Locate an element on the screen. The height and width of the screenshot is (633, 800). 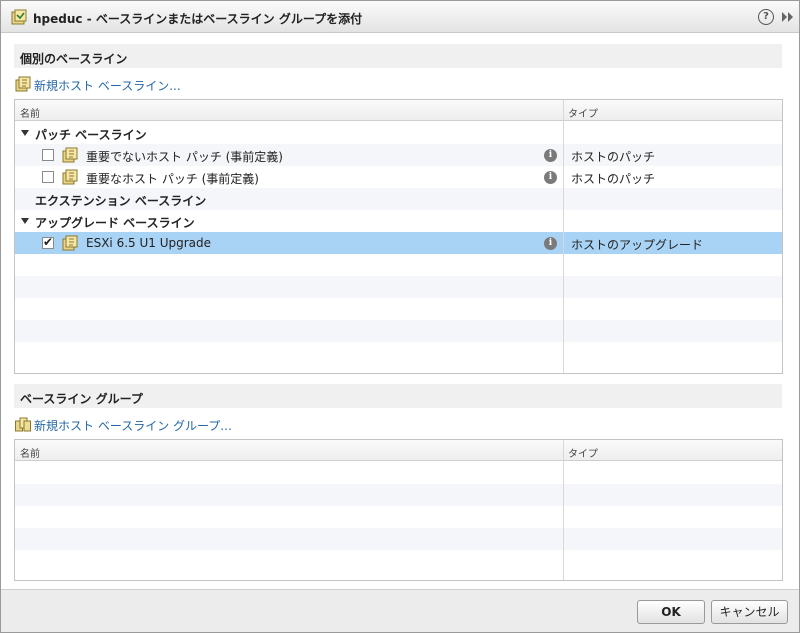
title-bar: hpeduc - ベースラインまたはベースライン グループを添付 ? is located at coordinates (400, 17).